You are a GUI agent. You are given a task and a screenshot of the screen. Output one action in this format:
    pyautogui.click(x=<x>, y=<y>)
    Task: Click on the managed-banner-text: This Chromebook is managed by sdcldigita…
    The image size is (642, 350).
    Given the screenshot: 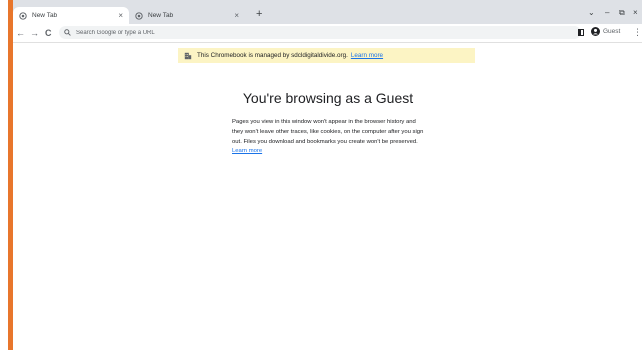 What is the action you would take?
    pyautogui.click(x=272, y=55)
    